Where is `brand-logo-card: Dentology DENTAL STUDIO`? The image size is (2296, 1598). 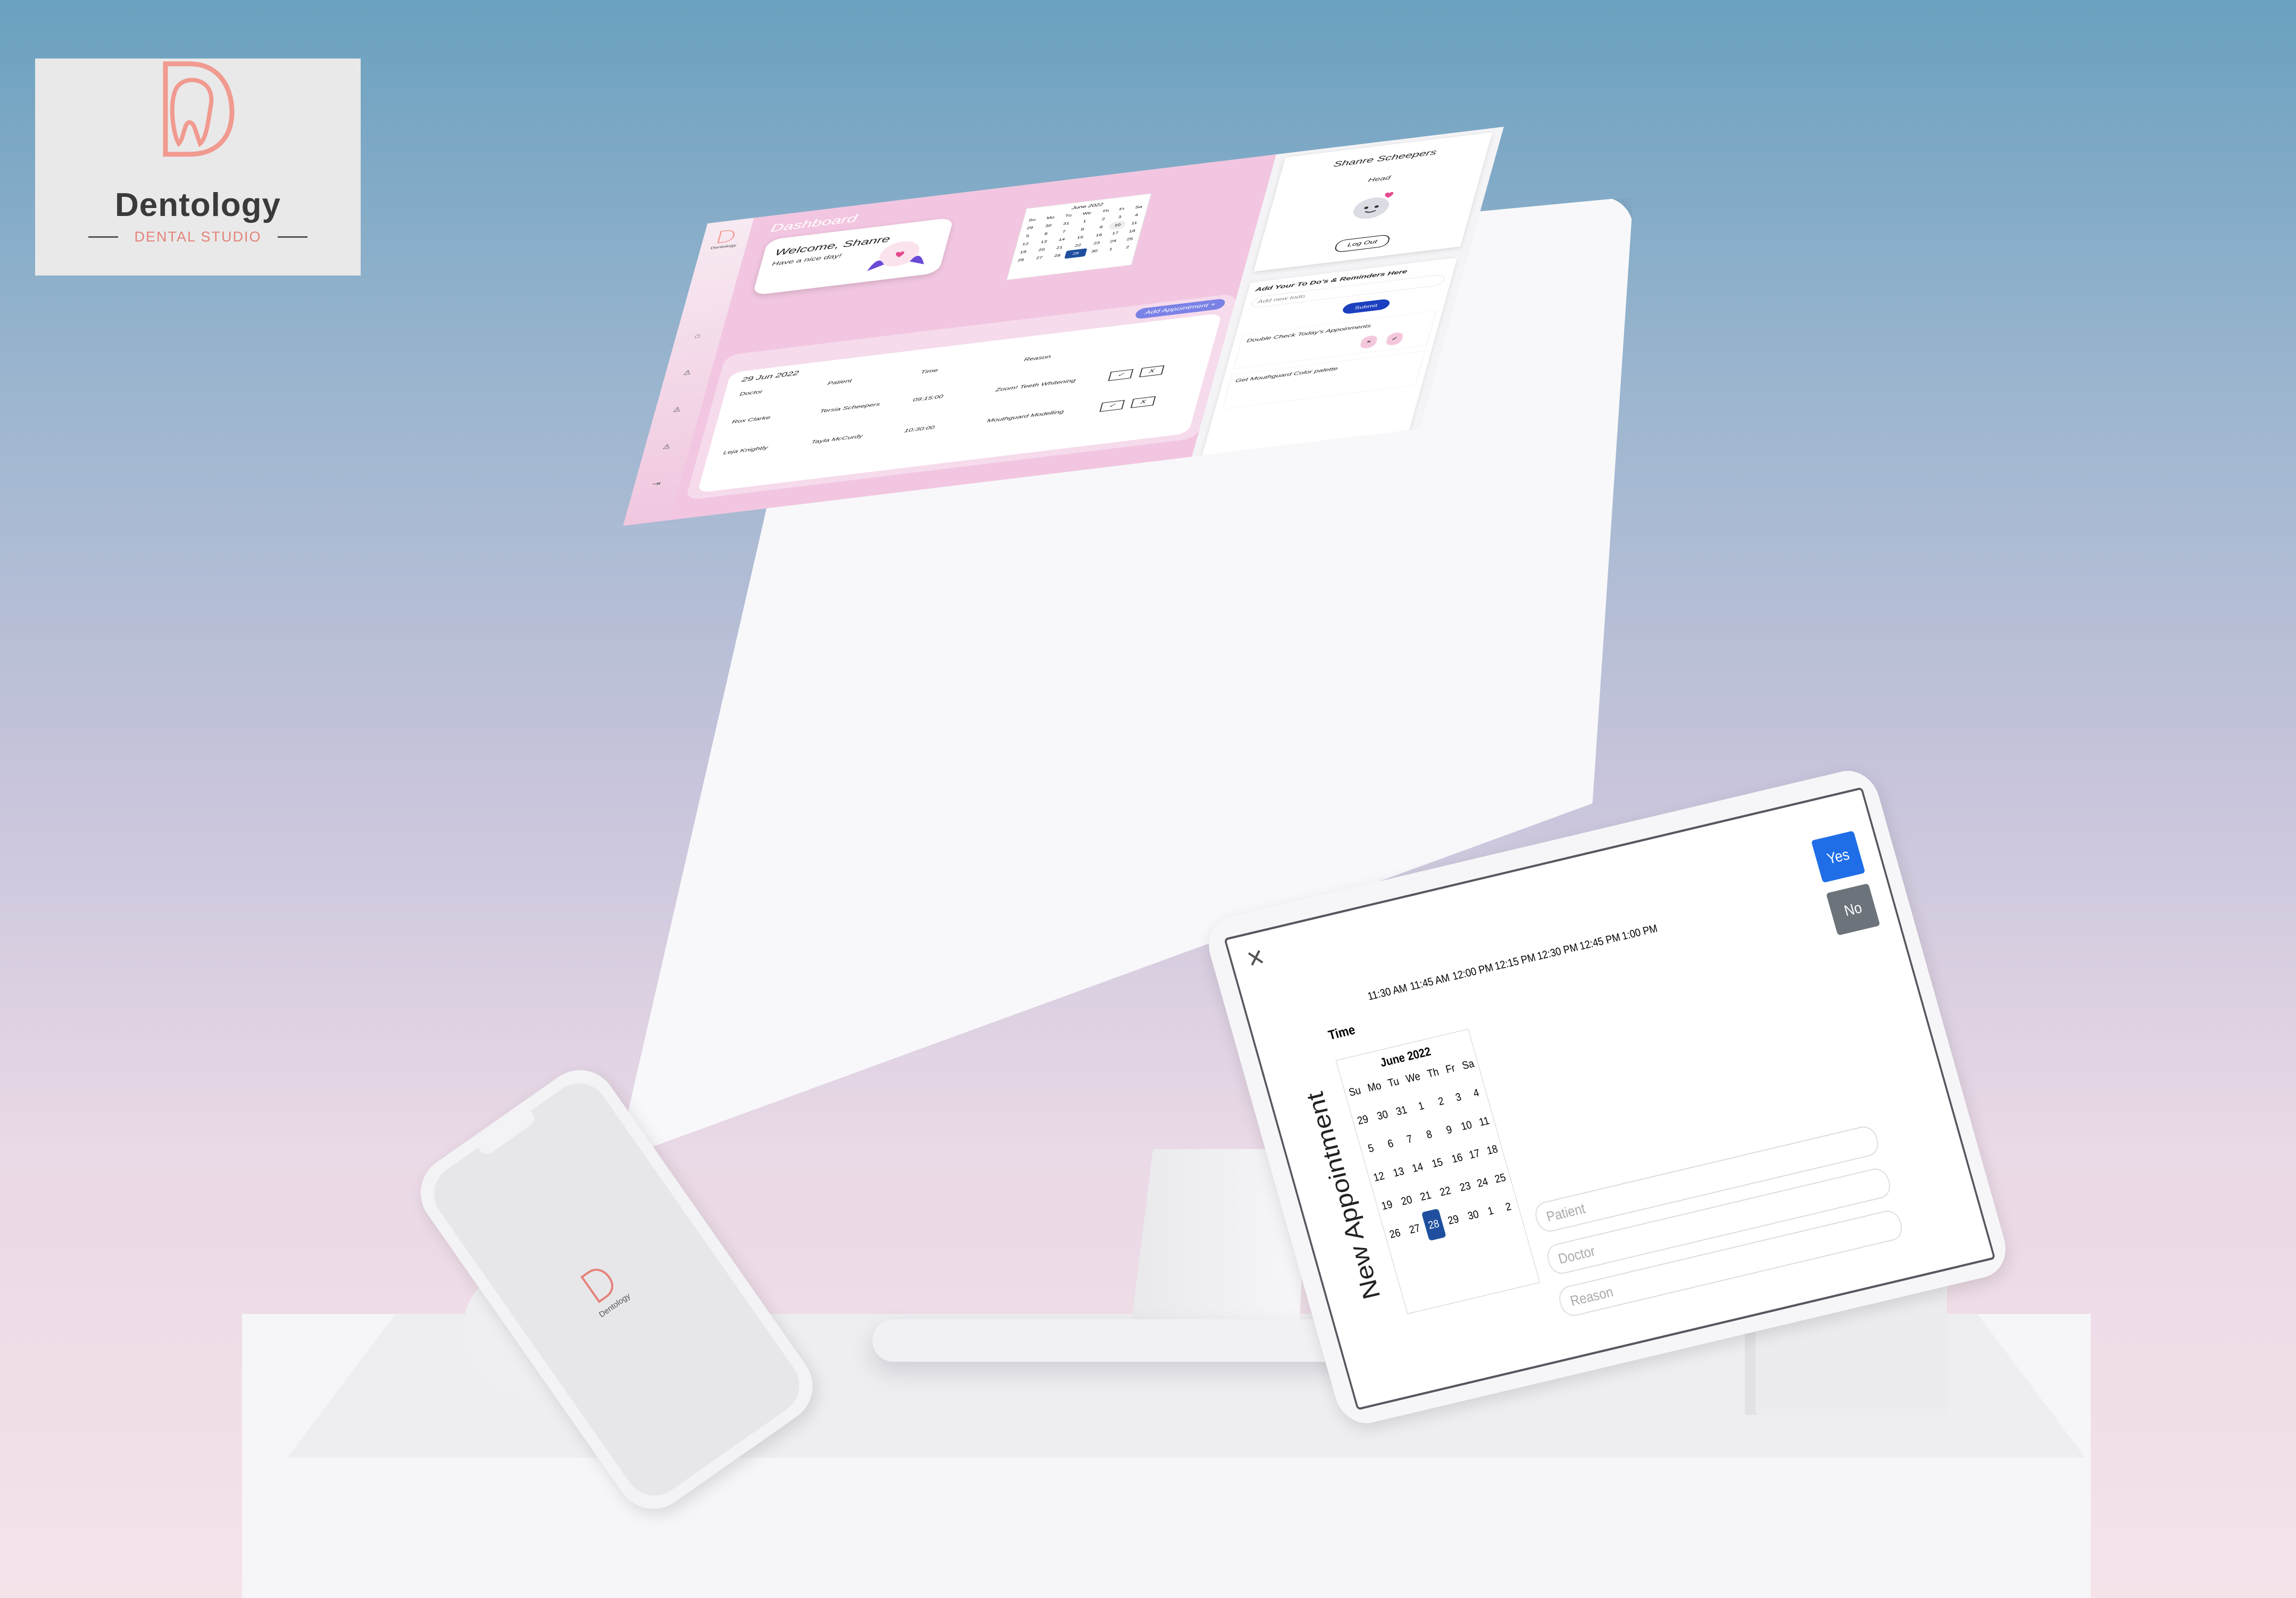
brand-logo-card: Dentology DENTAL STUDIO is located at coordinates (198, 168).